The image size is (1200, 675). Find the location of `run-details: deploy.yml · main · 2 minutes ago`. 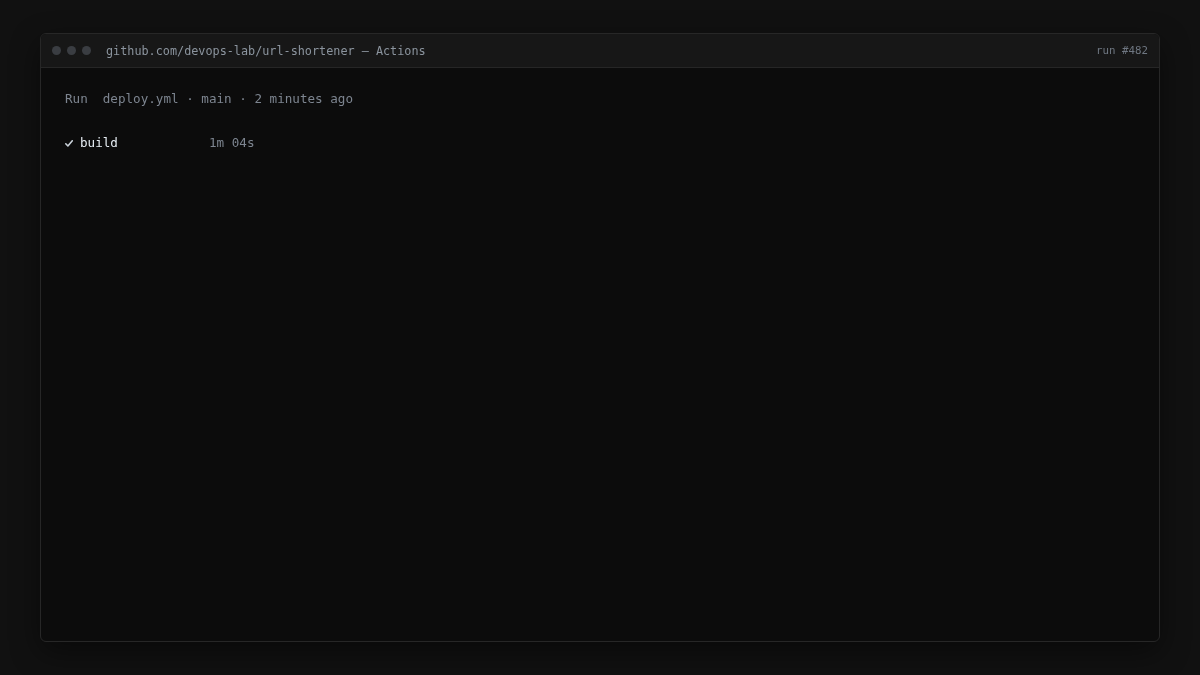

run-details: deploy.yml · main · 2 minutes ago is located at coordinates (227, 99).